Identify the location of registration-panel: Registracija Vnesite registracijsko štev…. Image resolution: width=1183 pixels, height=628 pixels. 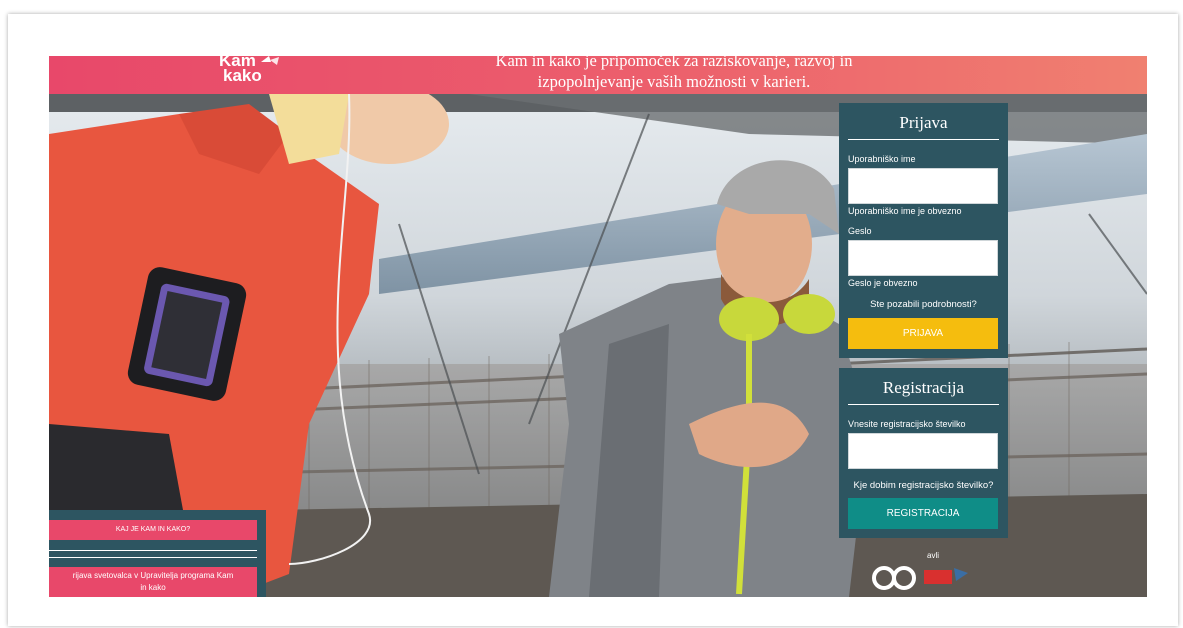
(923, 453).